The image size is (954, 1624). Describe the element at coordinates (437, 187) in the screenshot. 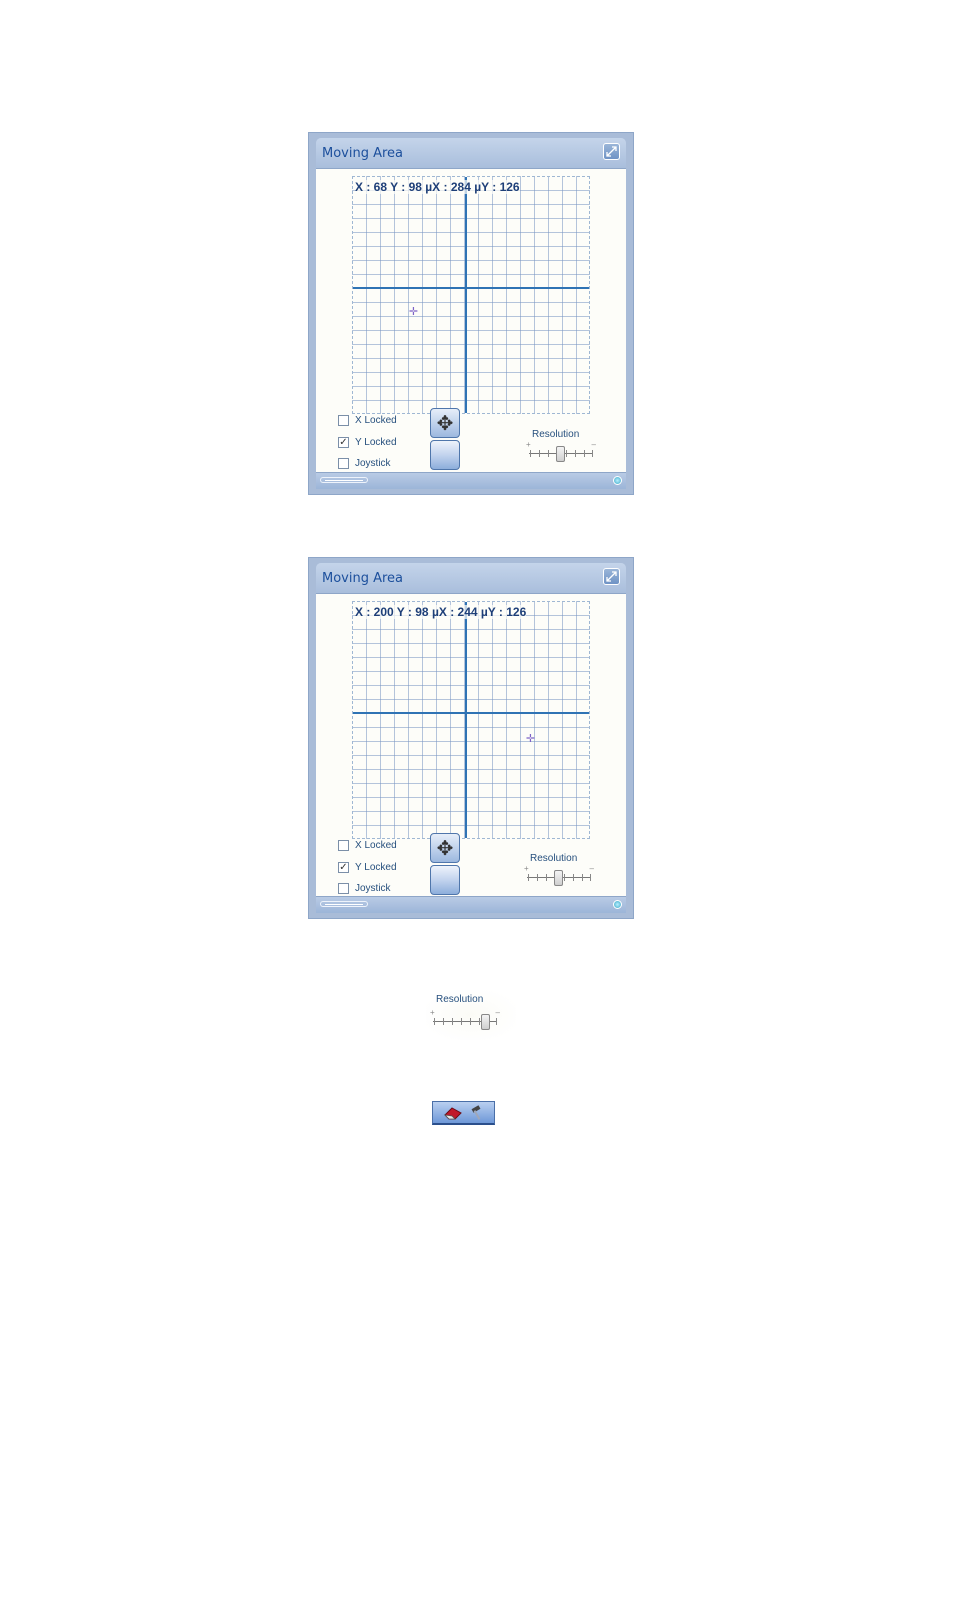

I see `coordinates-readout: X : 68 Y : 98 µX : 284 µY : 126` at that location.